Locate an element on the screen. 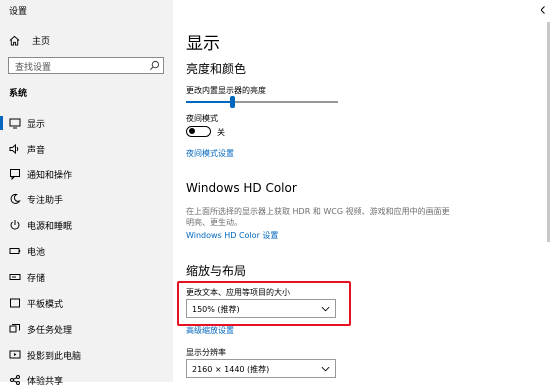  sidebar-item-label: 体验共享 is located at coordinates (45, 381).